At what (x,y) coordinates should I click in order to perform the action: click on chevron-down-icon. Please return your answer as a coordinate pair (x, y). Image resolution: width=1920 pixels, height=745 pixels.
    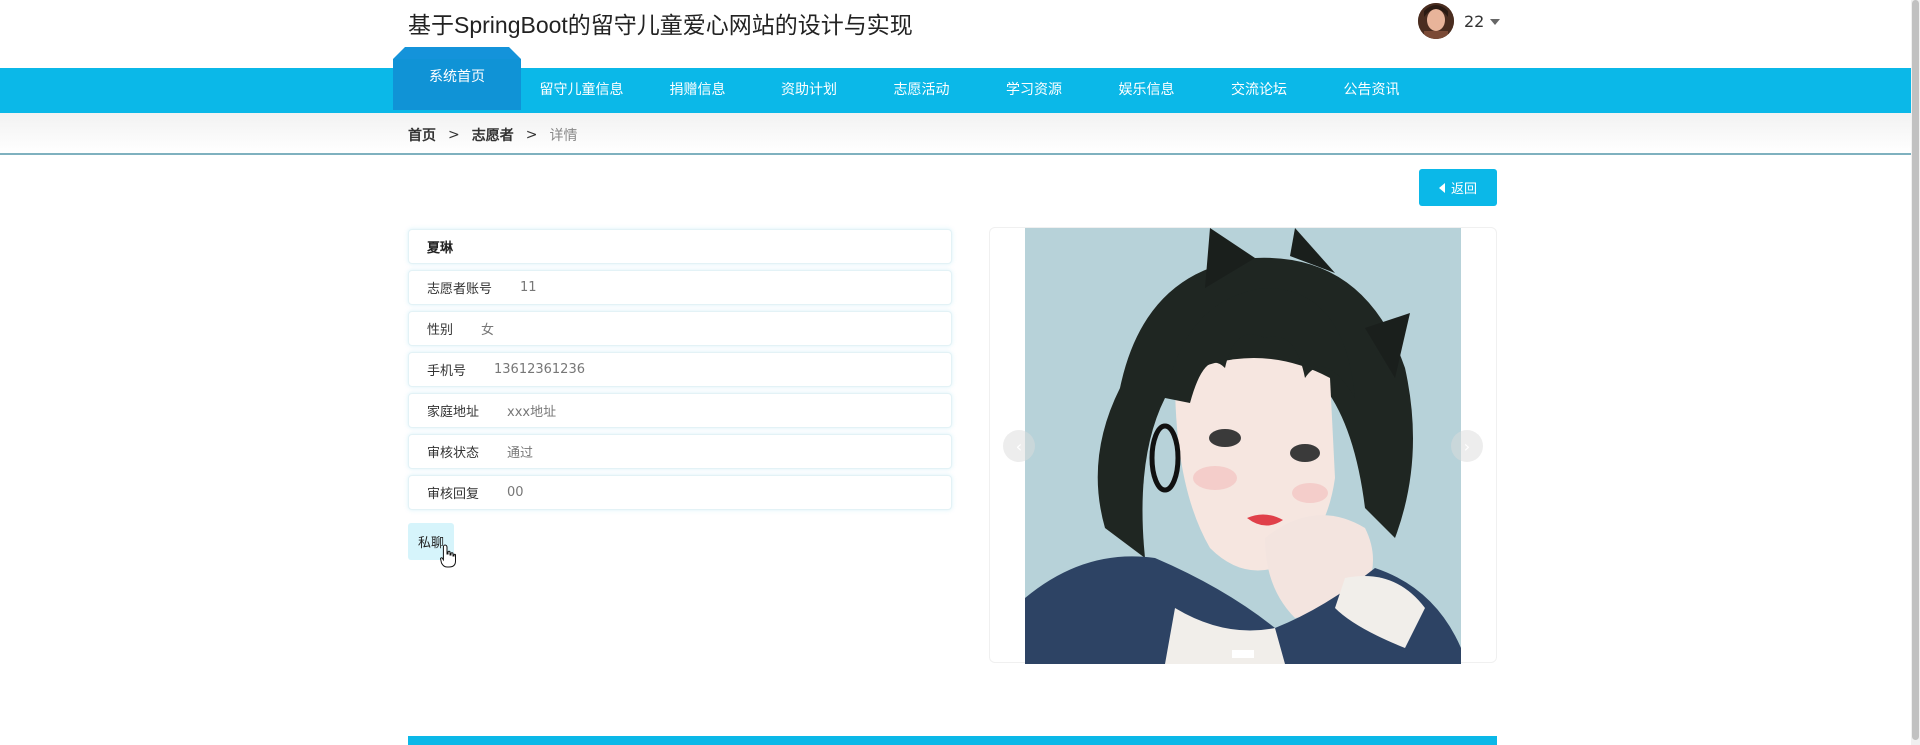
    Looking at the image, I should click on (1495, 22).